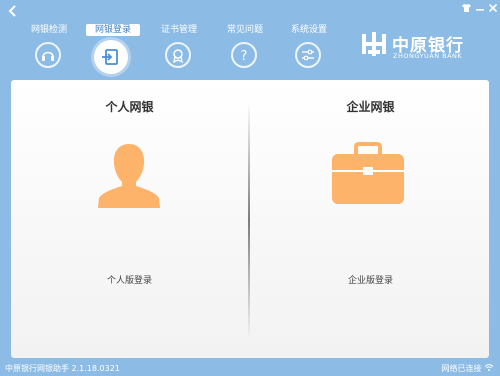  What do you see at coordinates (466, 9) in the screenshot?
I see `shirt-icon` at bounding box center [466, 9].